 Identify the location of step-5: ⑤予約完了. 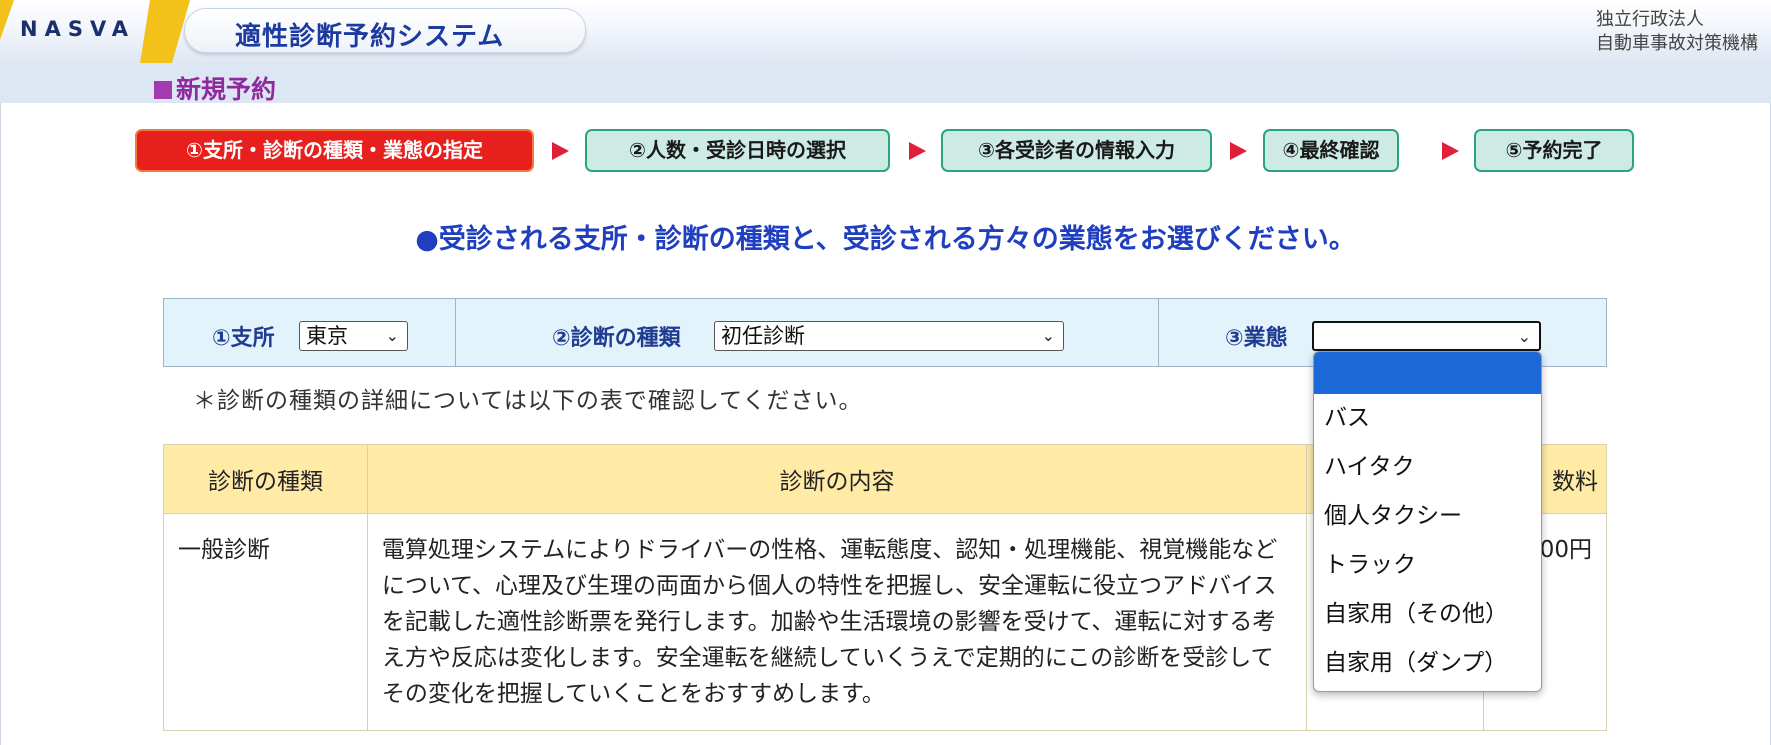
(1554, 150).